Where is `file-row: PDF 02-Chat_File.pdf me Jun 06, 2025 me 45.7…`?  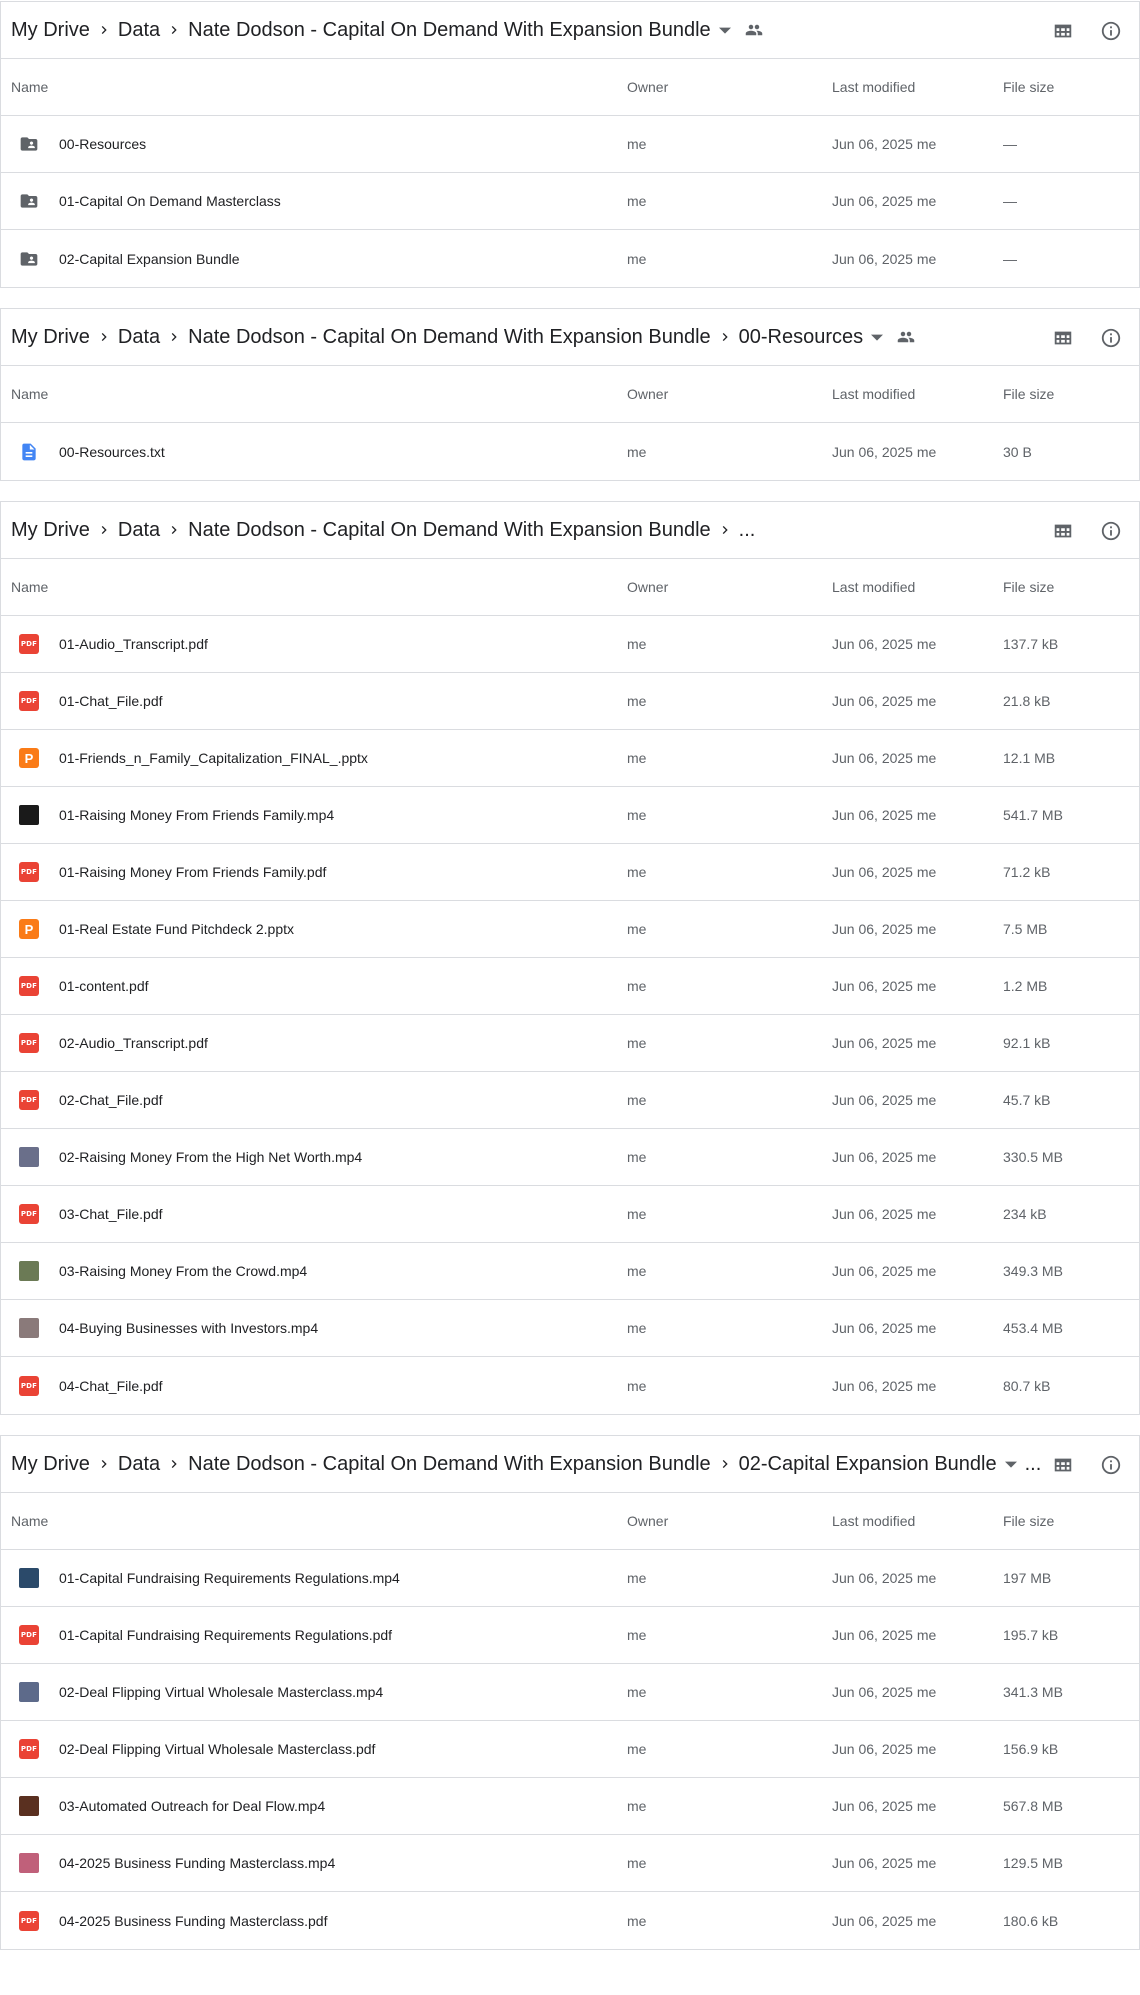
file-row: PDF 02-Chat_File.pdf me Jun 06, 2025 me 45.7… is located at coordinates (570, 1100).